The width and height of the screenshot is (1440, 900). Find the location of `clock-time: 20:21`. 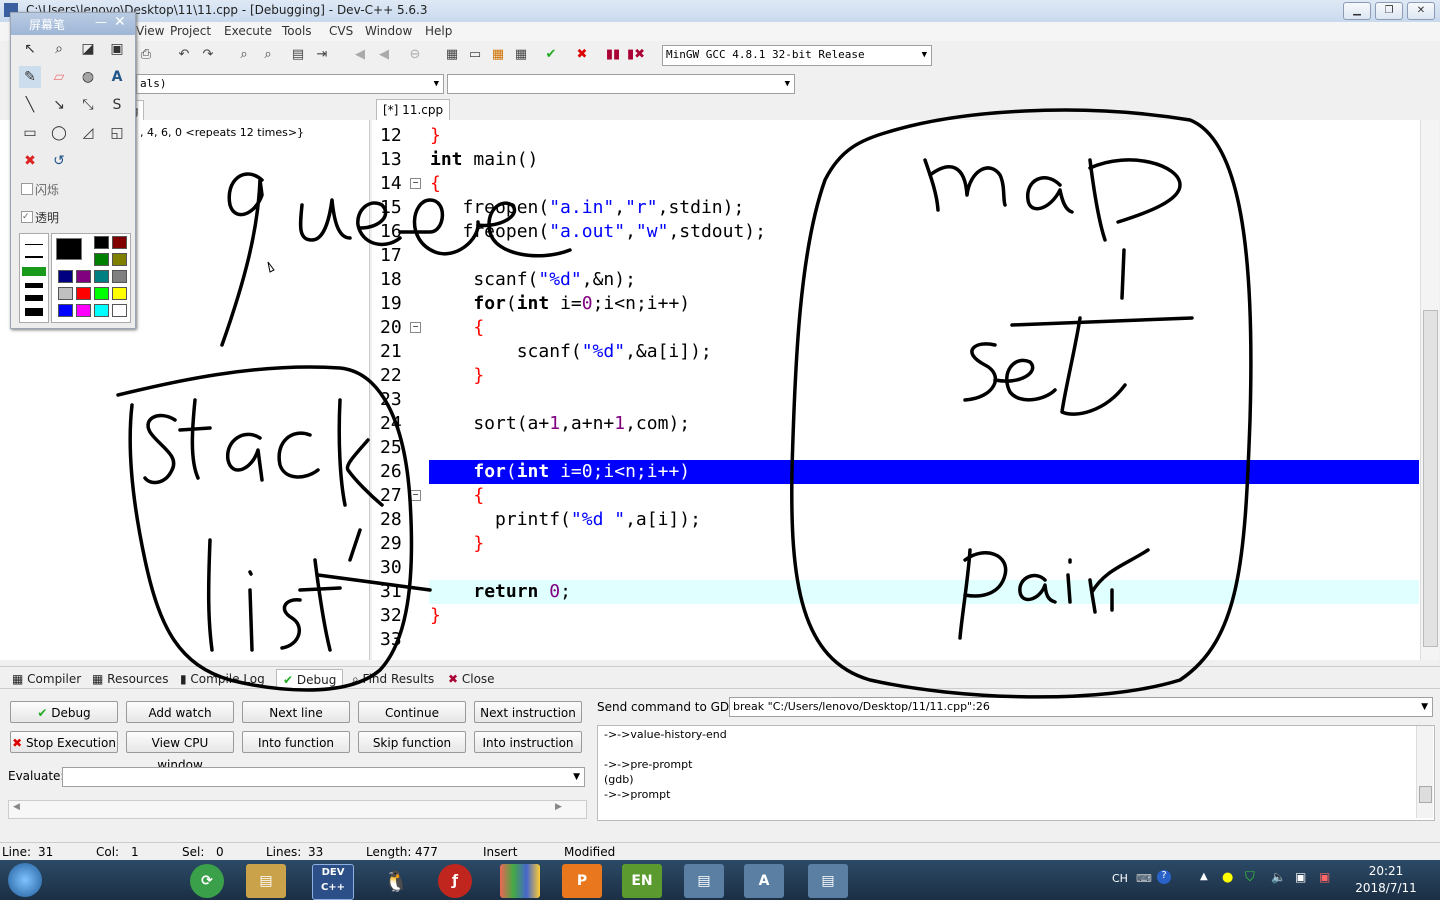

clock-time: 20:21 is located at coordinates (1386, 871).